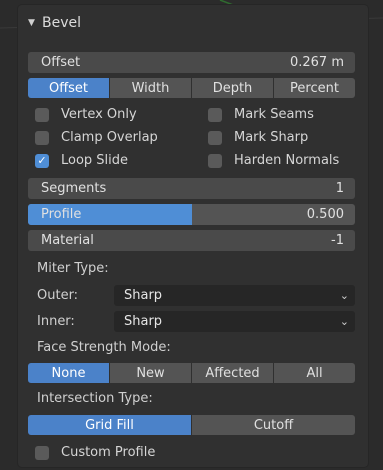  I want to click on vertex-only-checkbox: Vertex Only, so click(86, 114).